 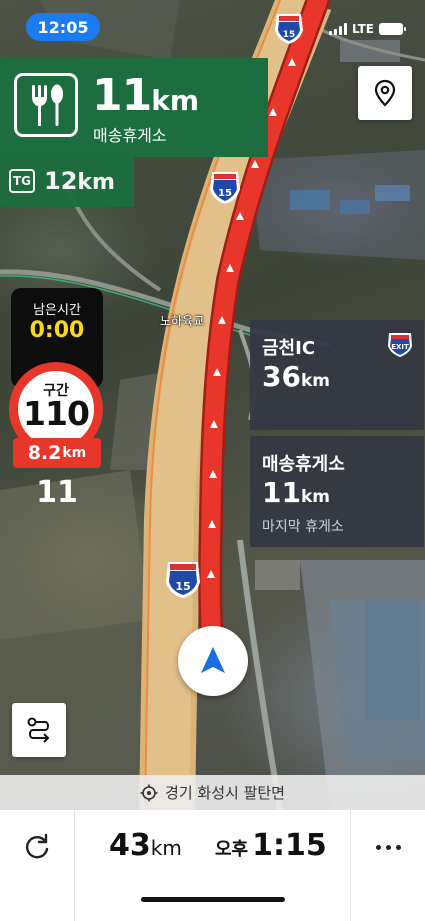 What do you see at coordinates (362, 29) in the screenshot?
I see `network-label: LTE` at bounding box center [362, 29].